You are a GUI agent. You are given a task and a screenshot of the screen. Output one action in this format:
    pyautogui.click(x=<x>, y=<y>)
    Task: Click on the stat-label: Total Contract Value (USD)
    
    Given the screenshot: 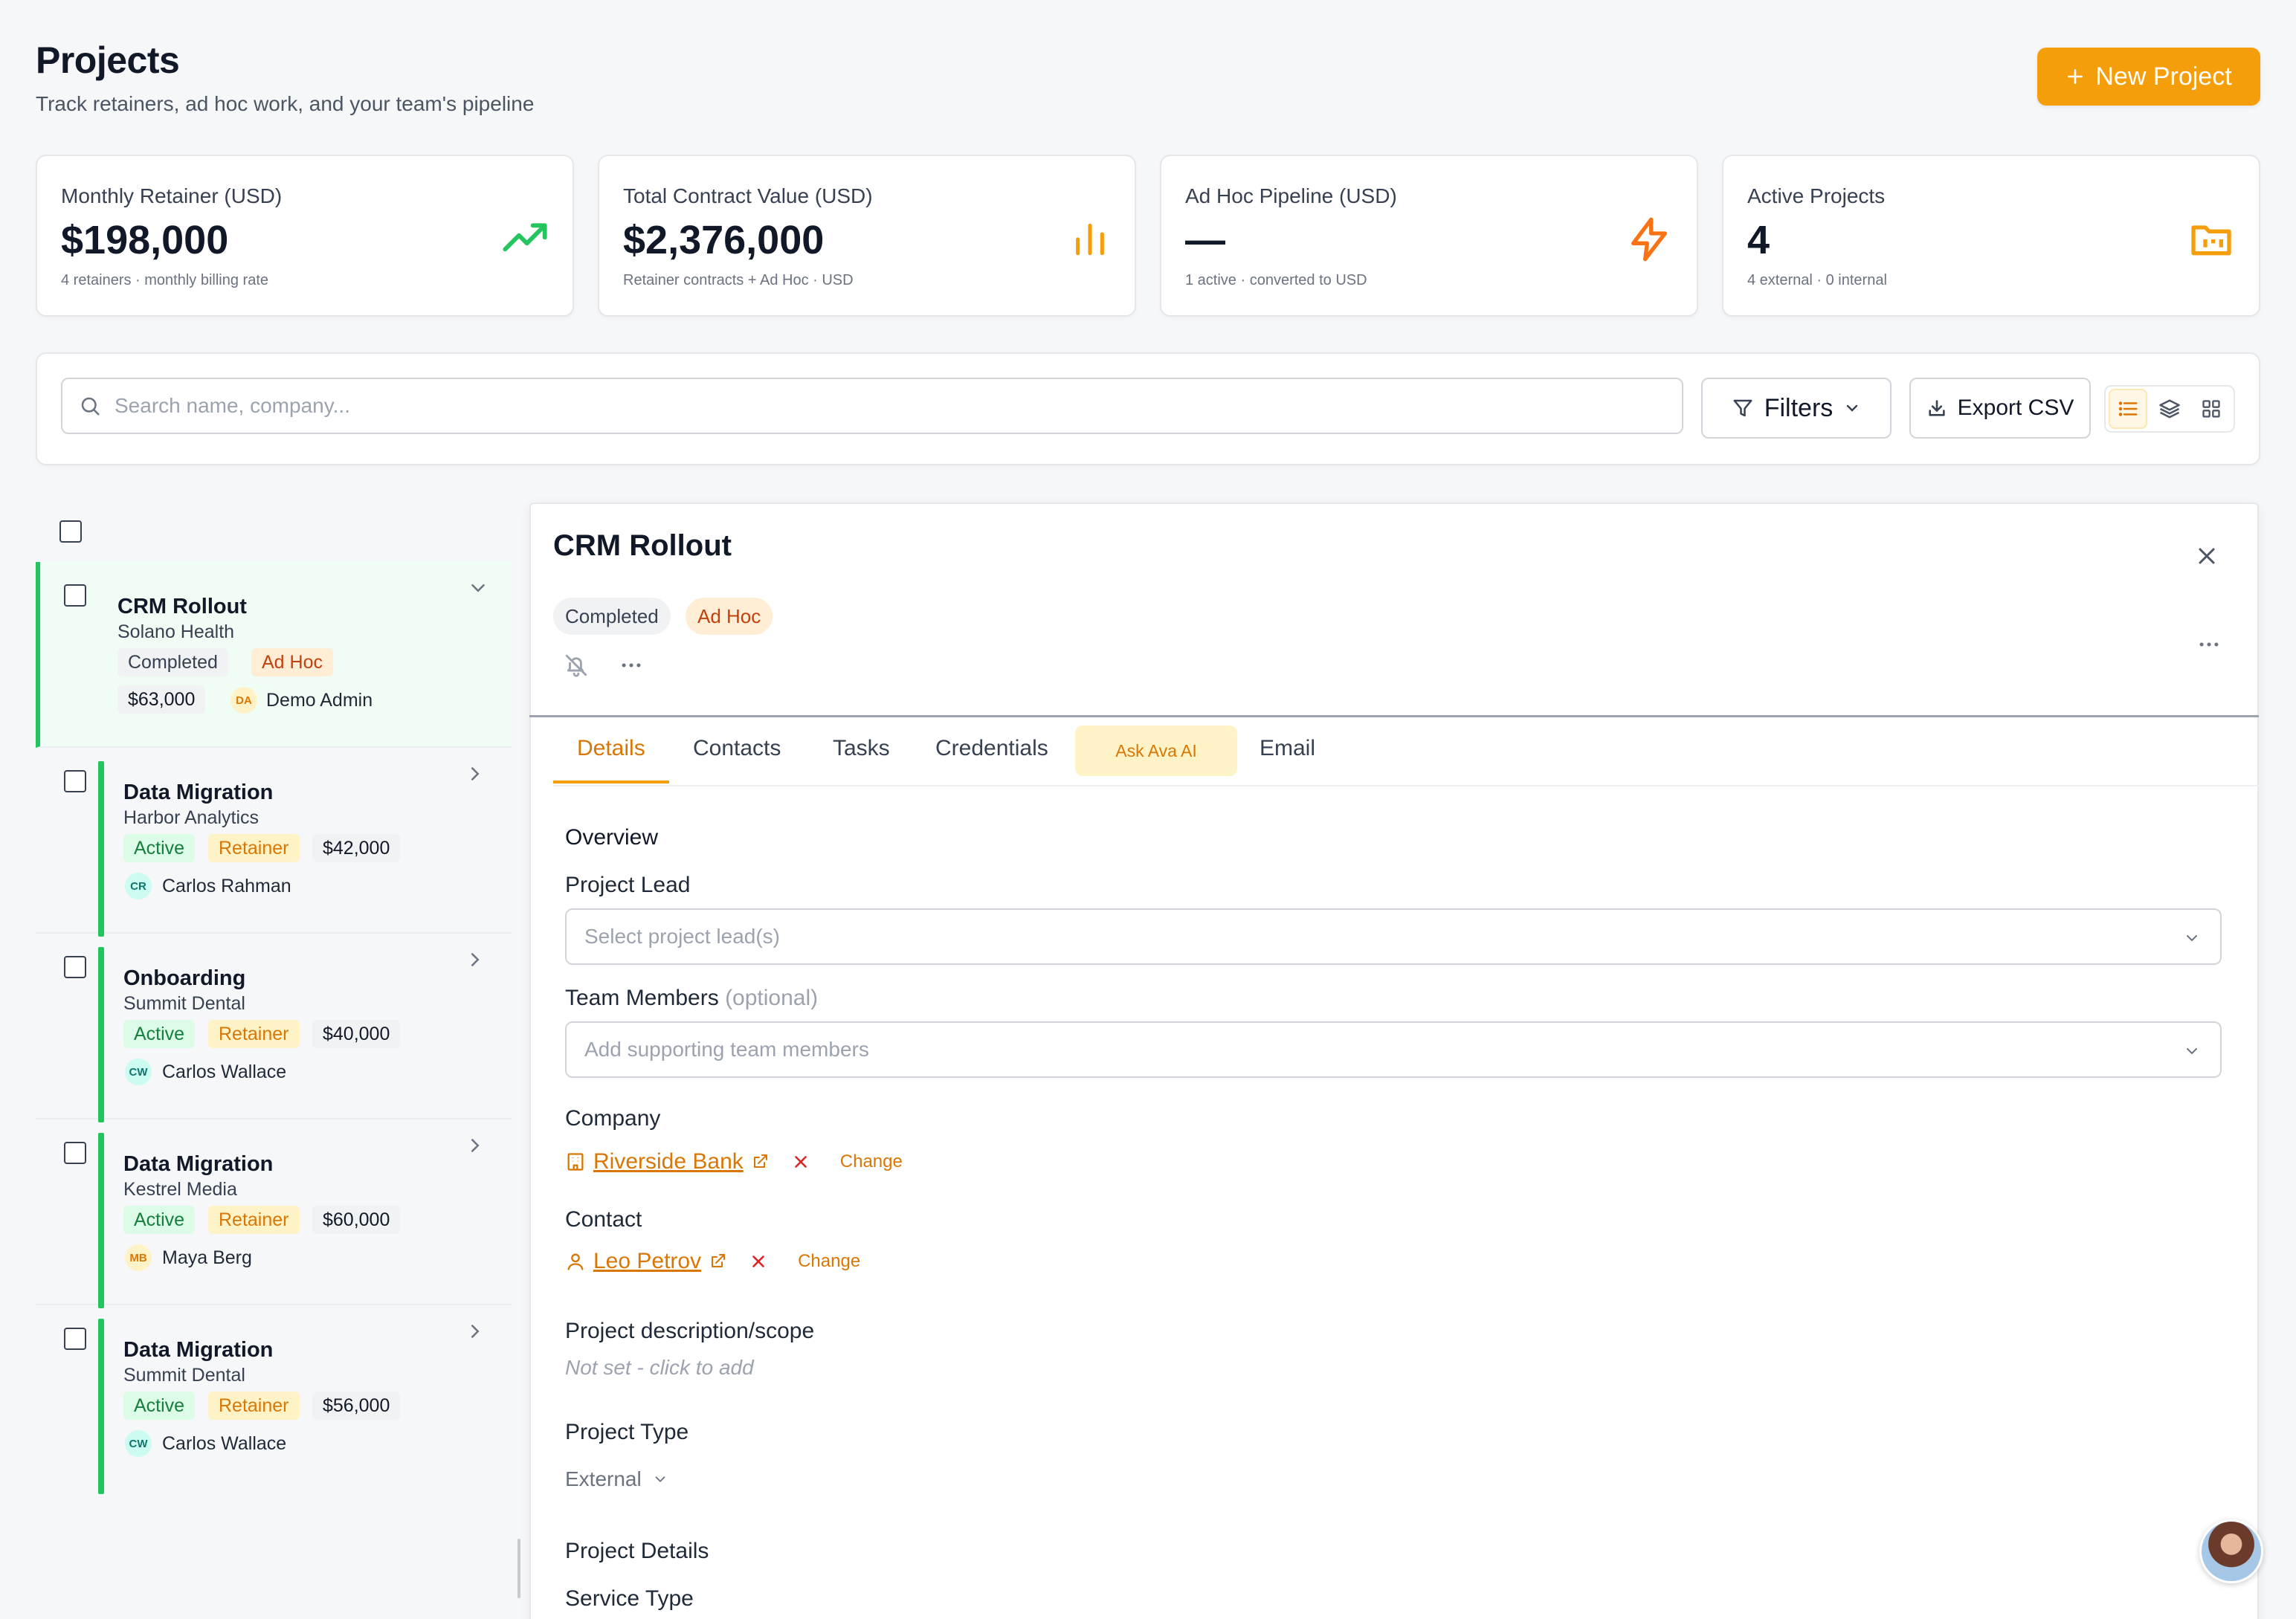 What is the action you would take?
    pyautogui.click(x=748, y=195)
    